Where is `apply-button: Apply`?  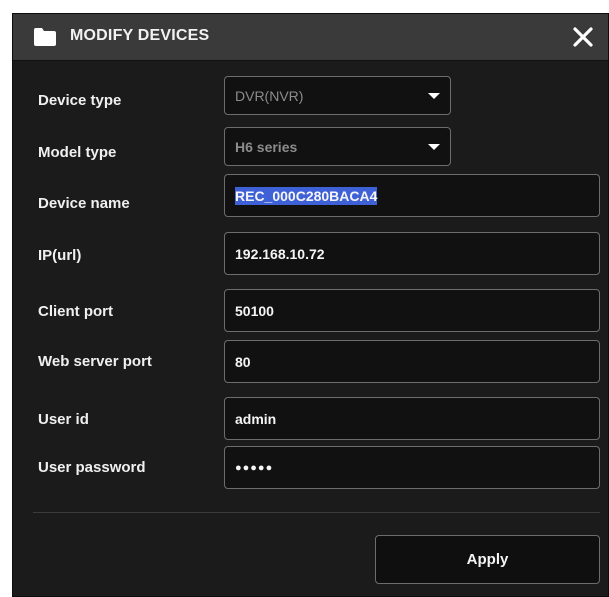 apply-button: Apply is located at coordinates (487, 559).